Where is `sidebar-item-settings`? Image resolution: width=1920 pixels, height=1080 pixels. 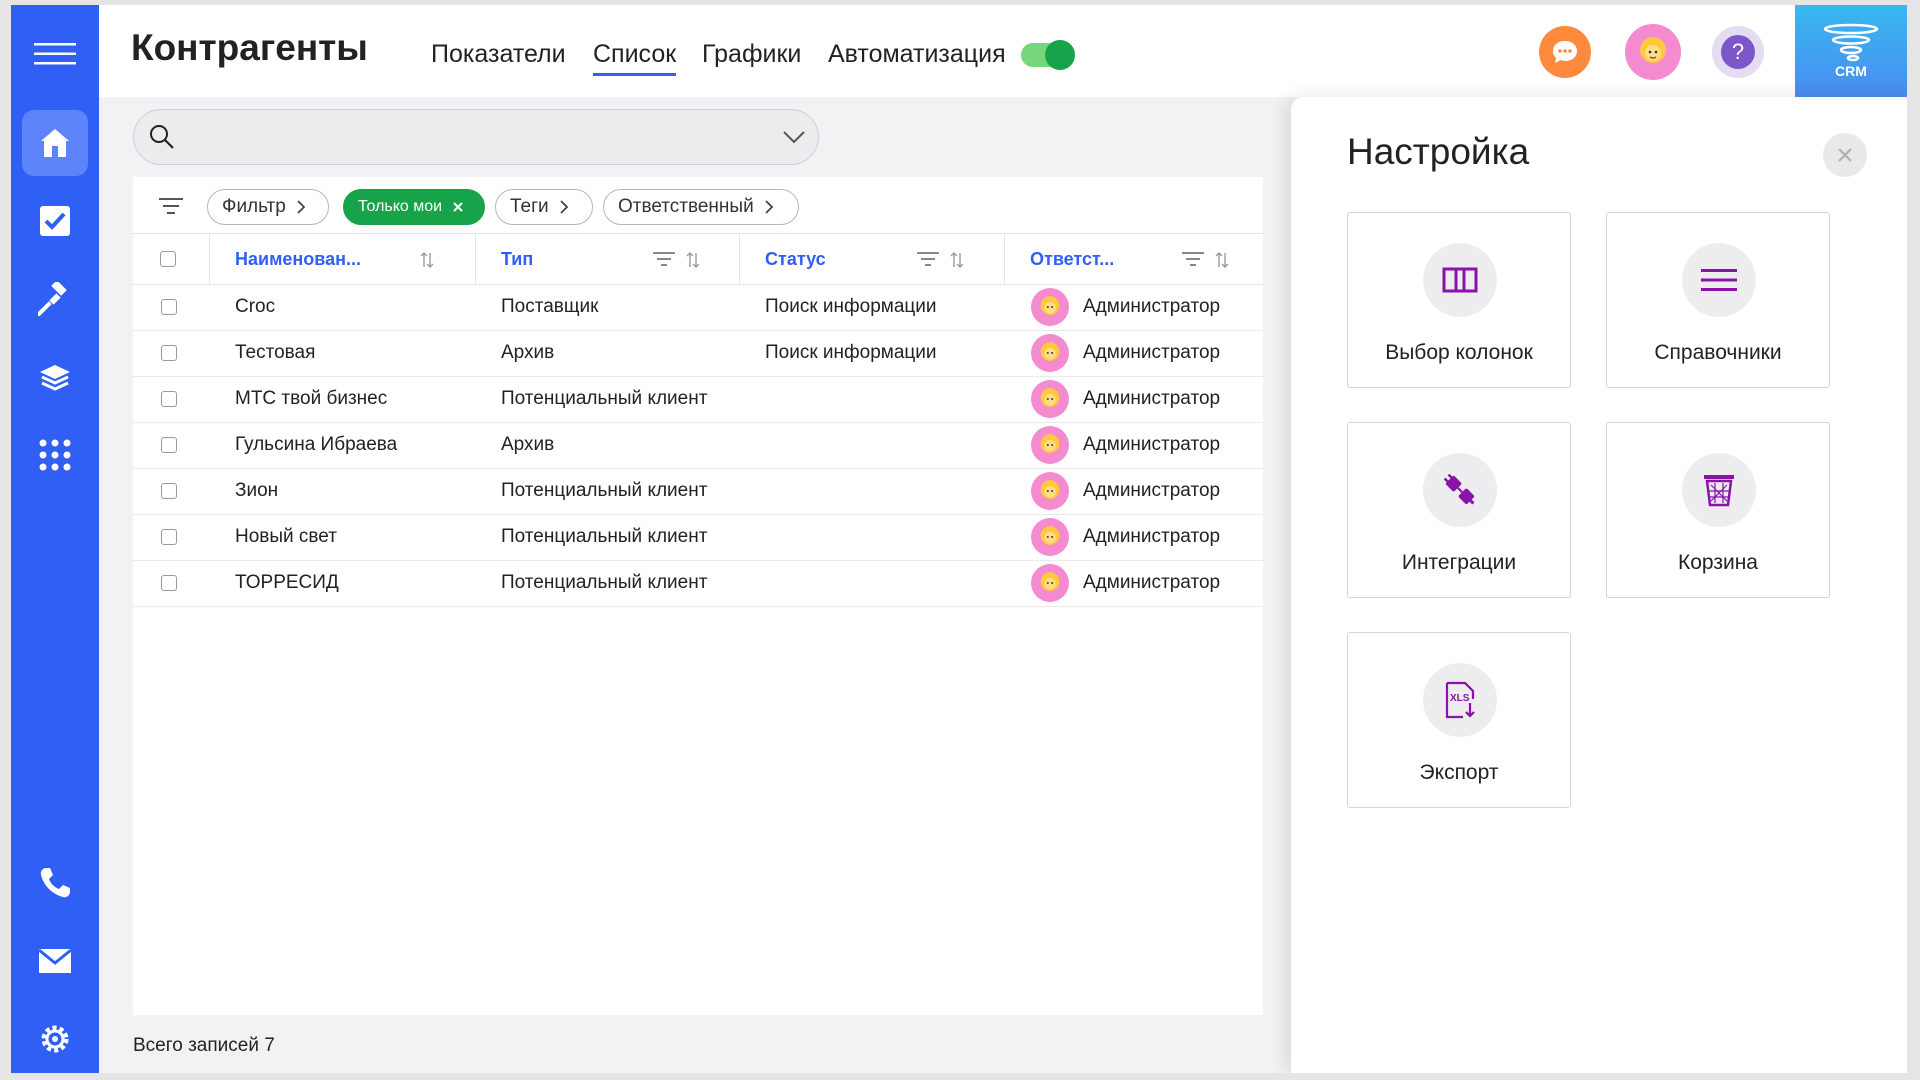 sidebar-item-settings is located at coordinates (55, 1039).